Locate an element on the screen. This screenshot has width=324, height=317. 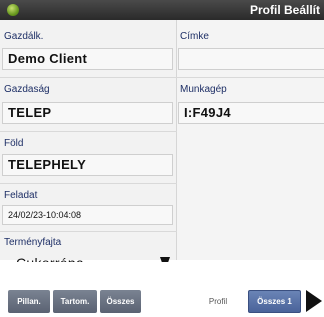
task-label: Feladat is located at coordinates (21, 195).